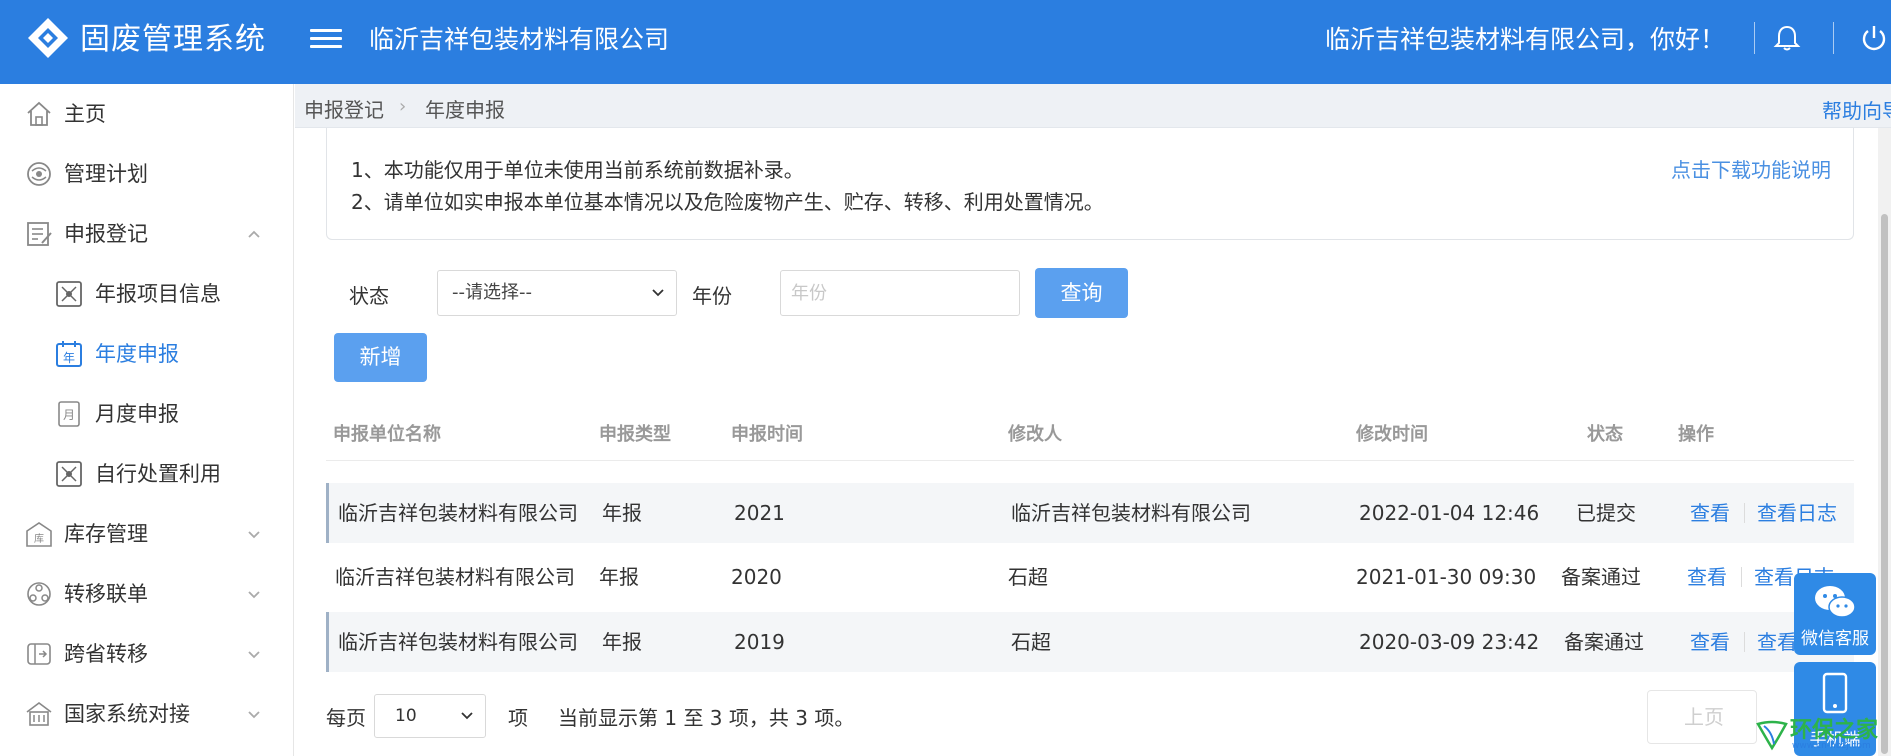 This screenshot has width=1891, height=756. Describe the element at coordinates (173, 39) in the screenshot. I see `app-title: 固废管理系统` at that location.